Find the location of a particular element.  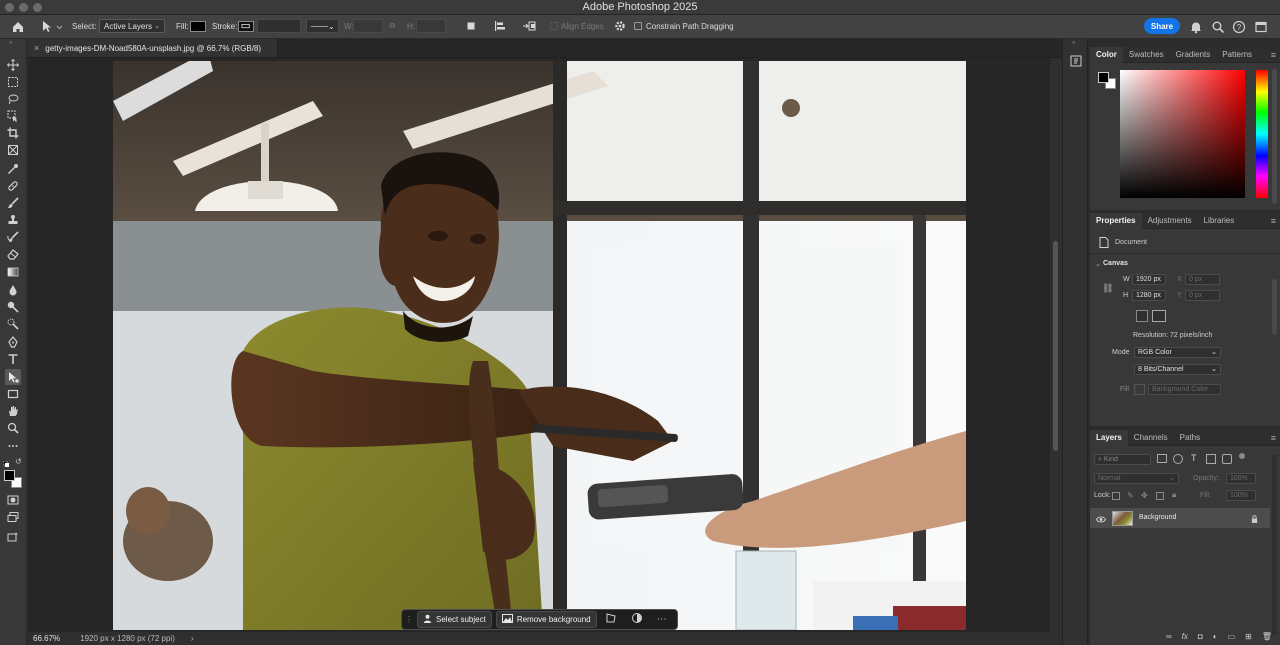

object-selection-tool-icon is located at coordinates (13, 116).